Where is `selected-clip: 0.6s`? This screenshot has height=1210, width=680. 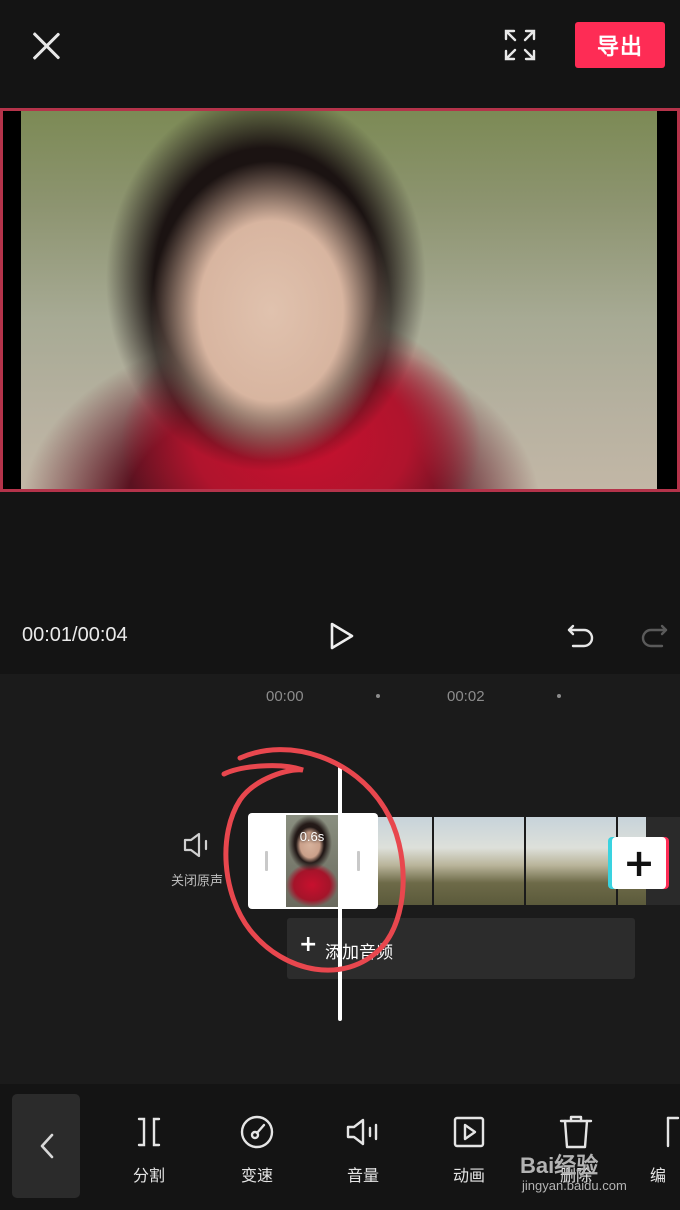 selected-clip: 0.6s is located at coordinates (313, 861).